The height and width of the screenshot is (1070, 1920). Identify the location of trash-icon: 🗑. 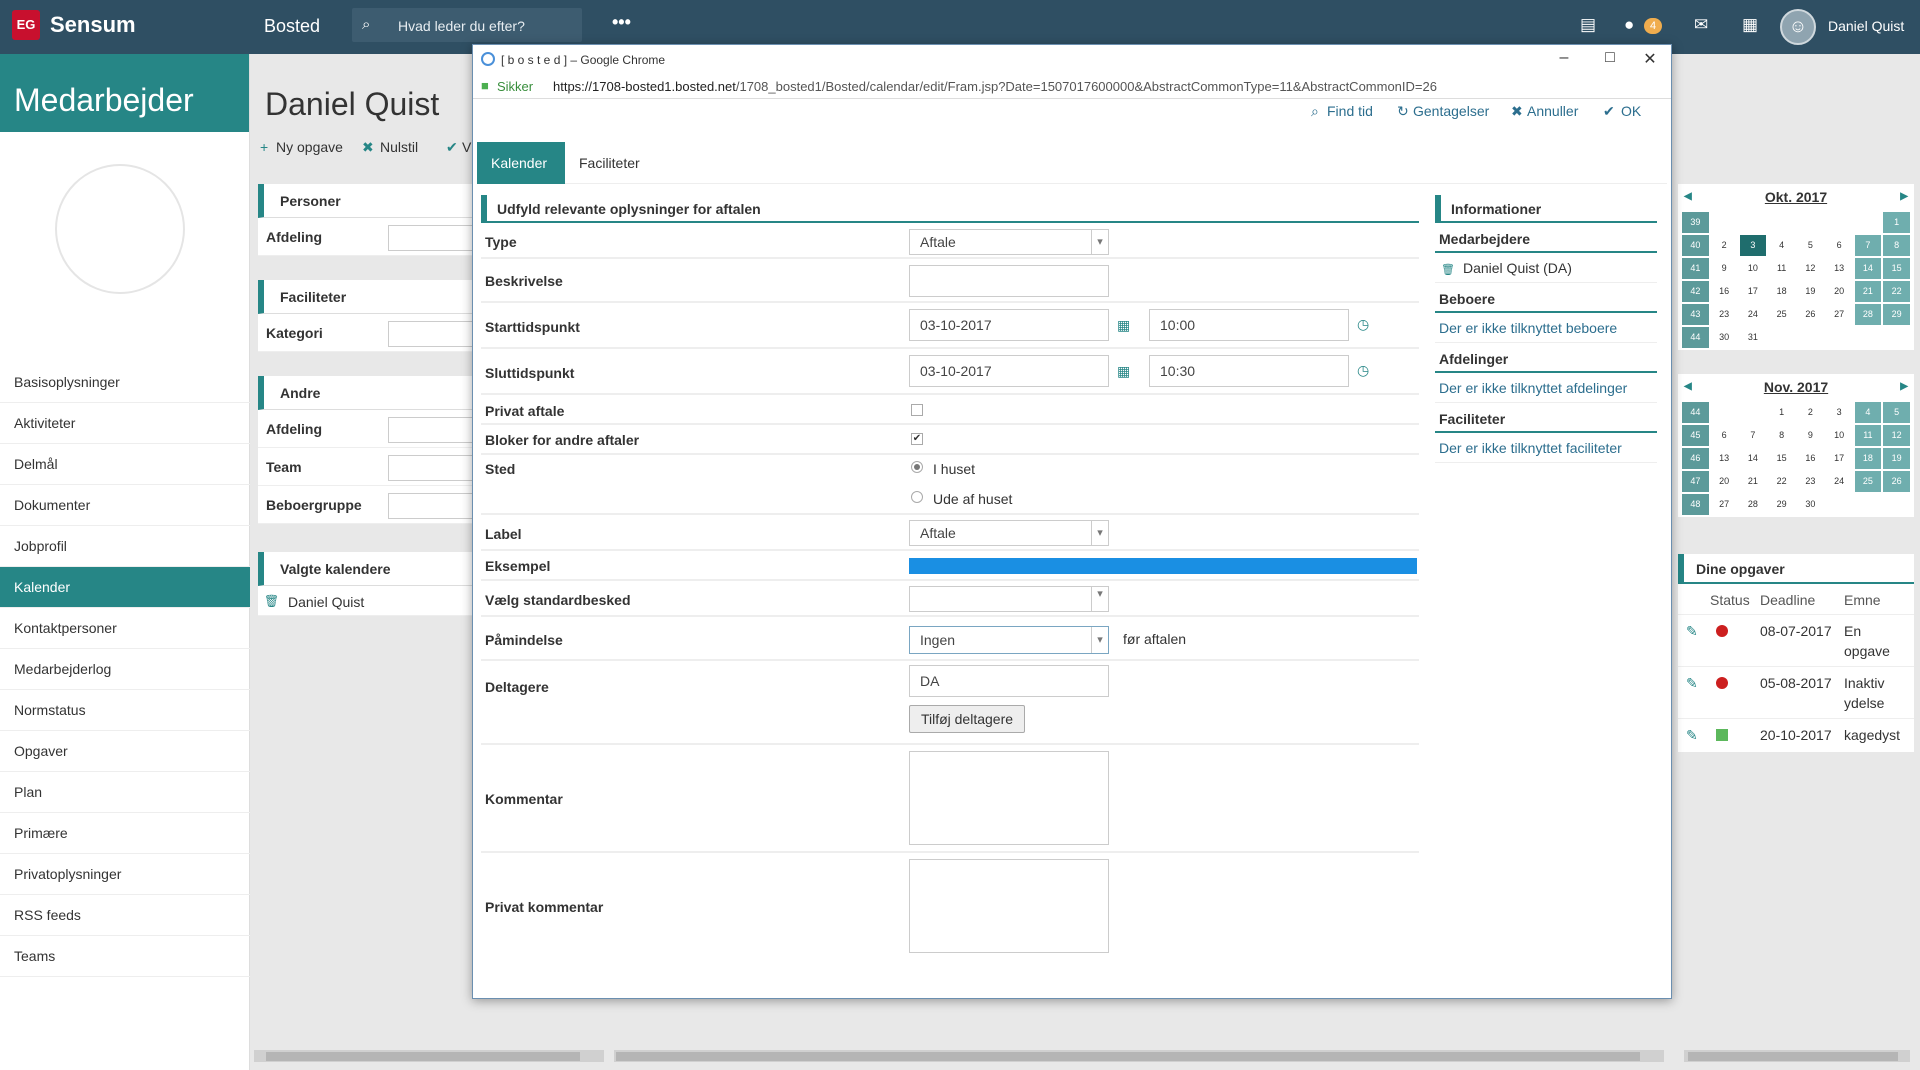
(271, 601).